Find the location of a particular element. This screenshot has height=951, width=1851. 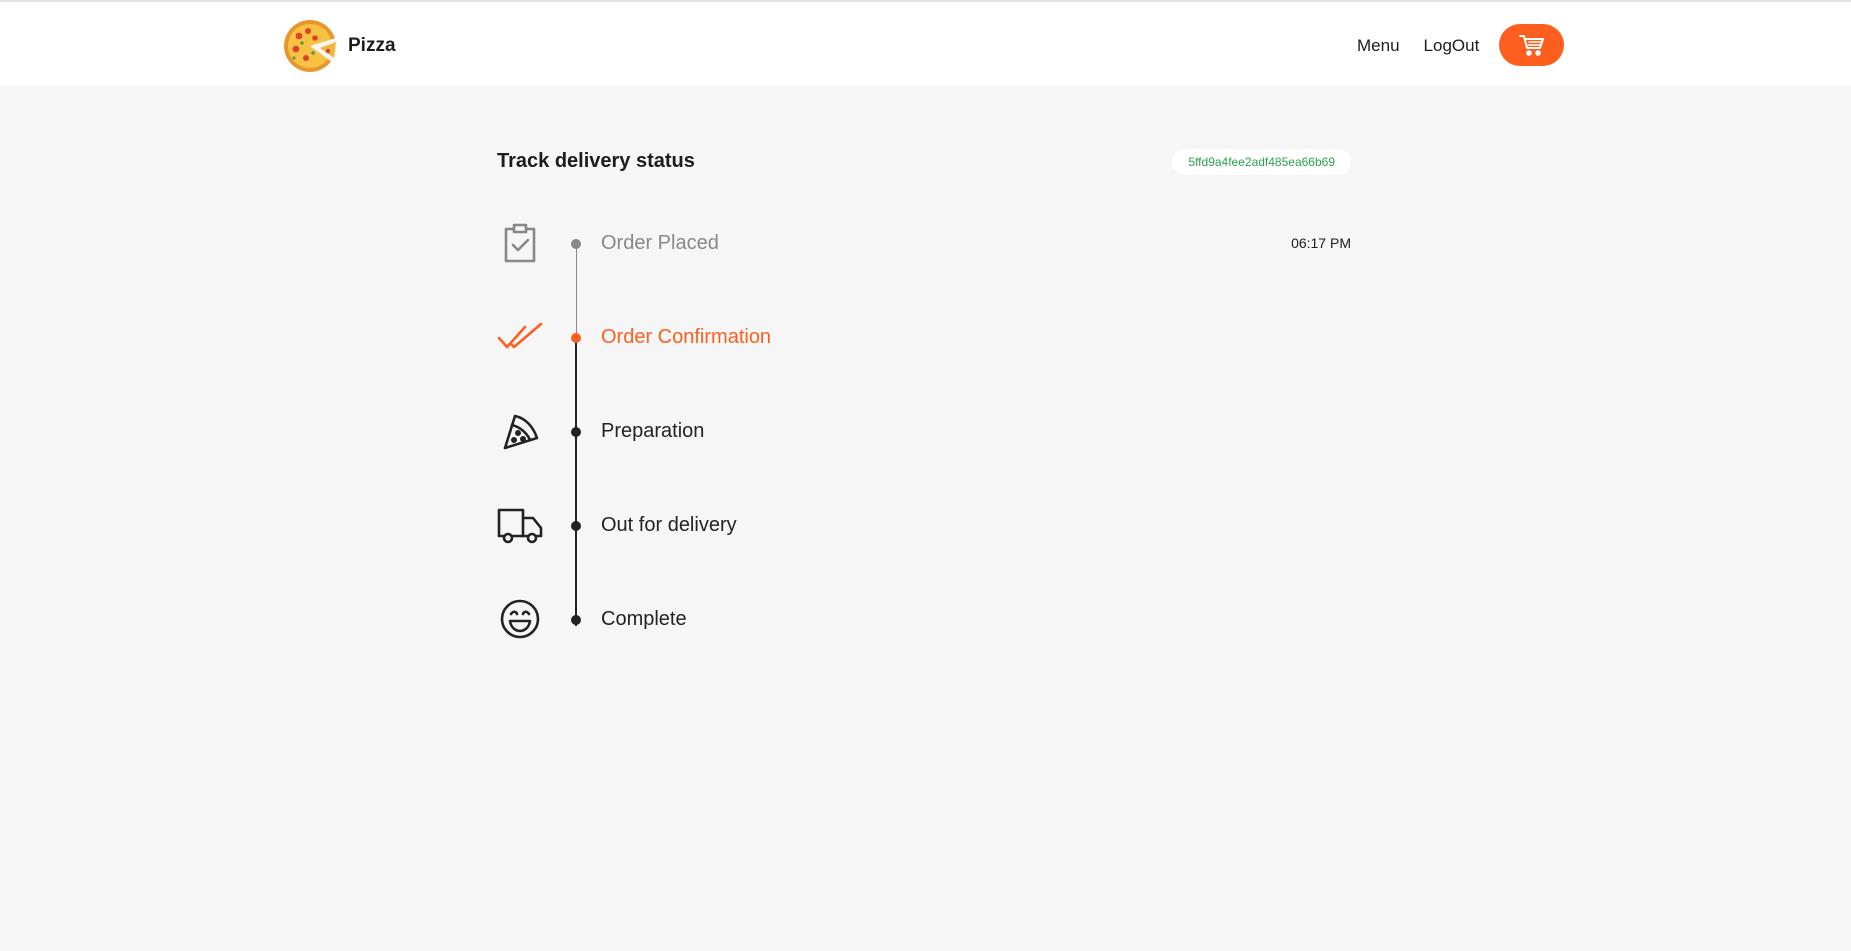

cart-icon is located at coordinates (1531, 45).